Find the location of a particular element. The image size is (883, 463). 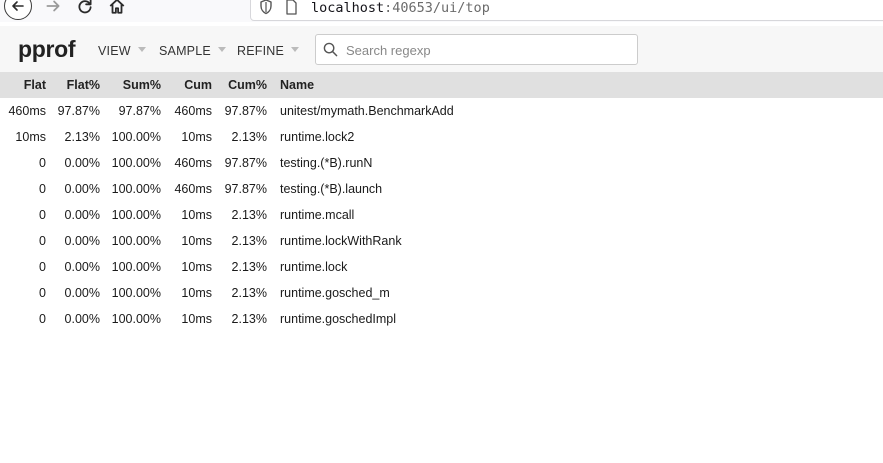

column-header-cum: Cum is located at coordinates (198, 85).